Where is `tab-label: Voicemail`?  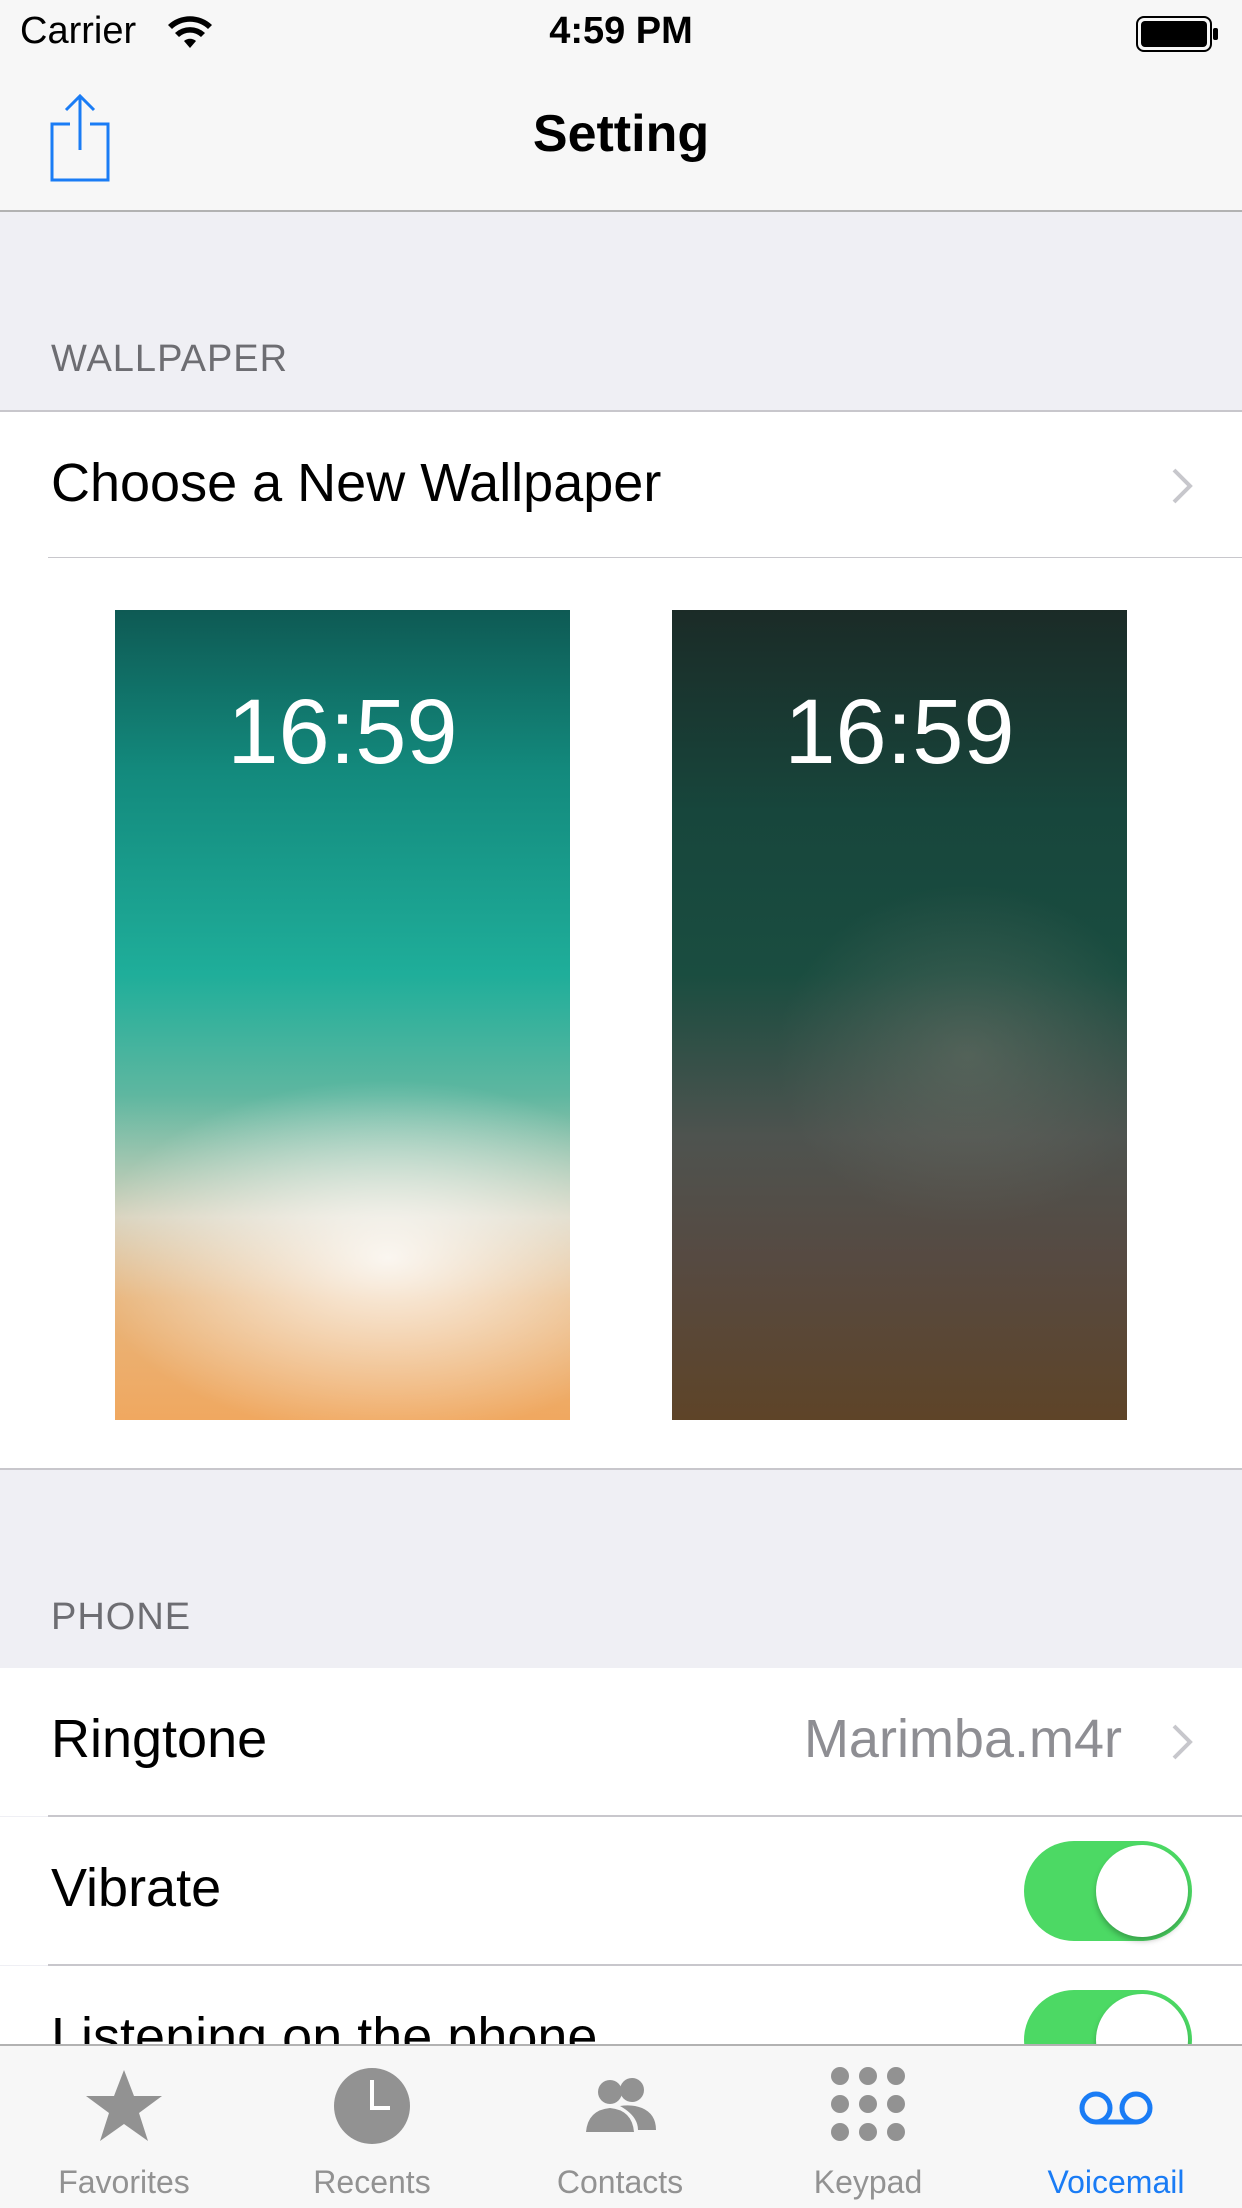
tab-label: Voicemail is located at coordinates (1116, 2182).